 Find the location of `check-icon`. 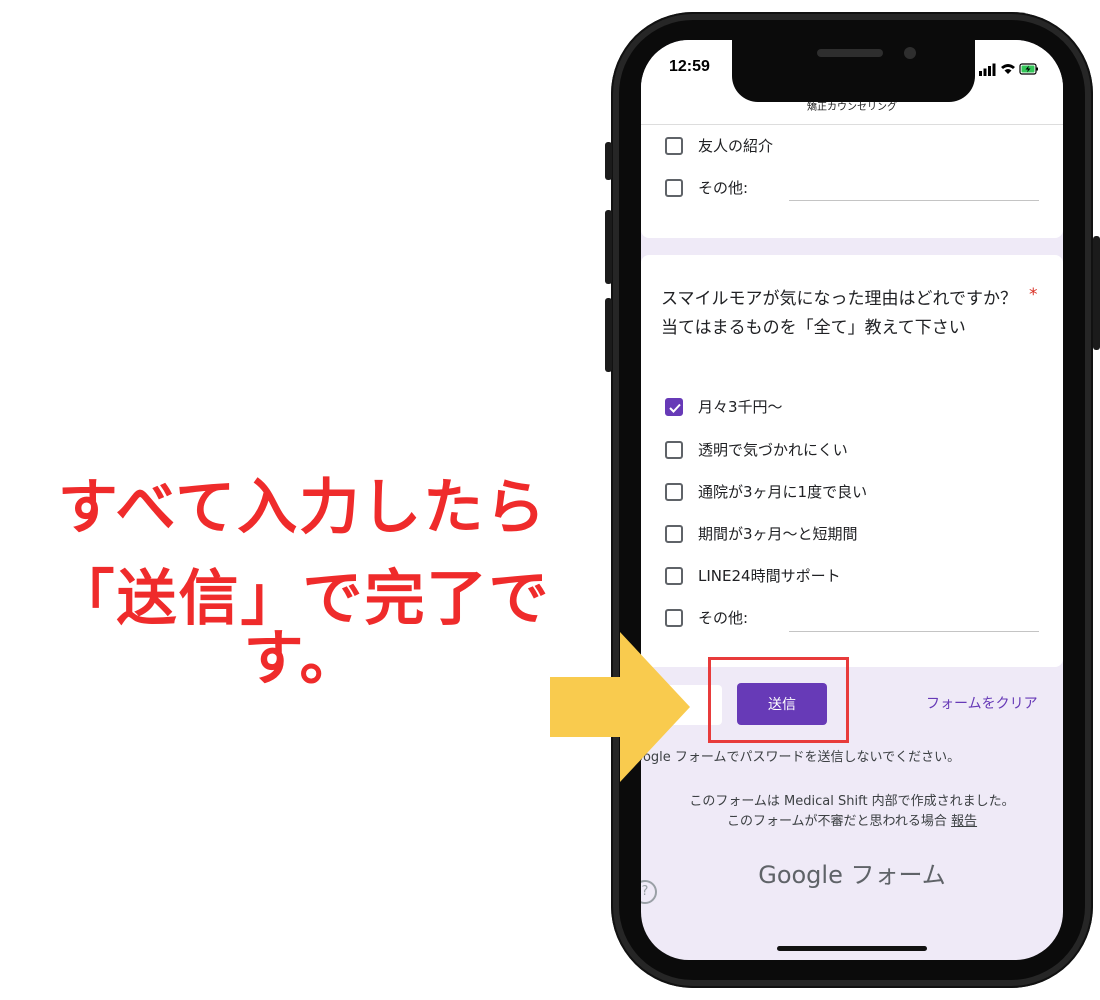

check-icon is located at coordinates (675, 408).